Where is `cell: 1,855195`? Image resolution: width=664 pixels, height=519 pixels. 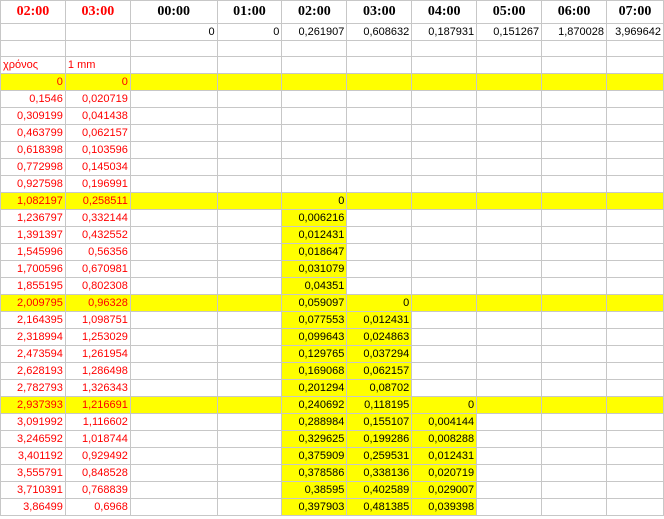 cell: 1,855195 is located at coordinates (33, 286).